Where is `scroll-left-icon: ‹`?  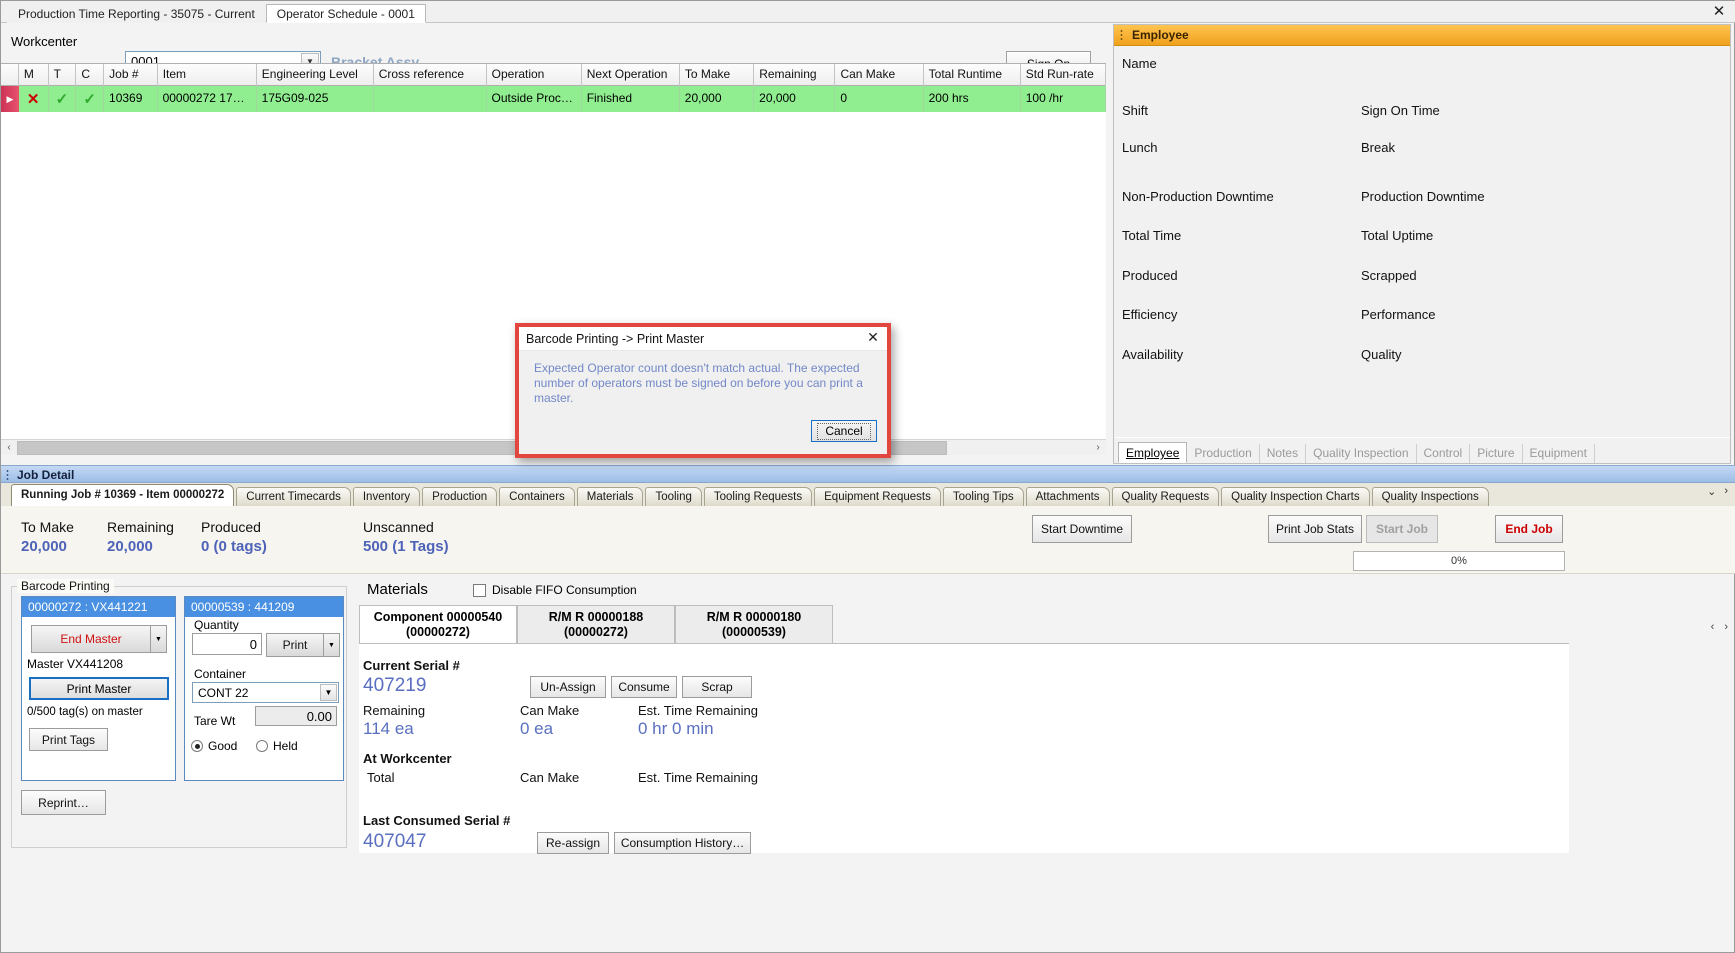
scroll-left-icon: ‹ is located at coordinates (9, 447).